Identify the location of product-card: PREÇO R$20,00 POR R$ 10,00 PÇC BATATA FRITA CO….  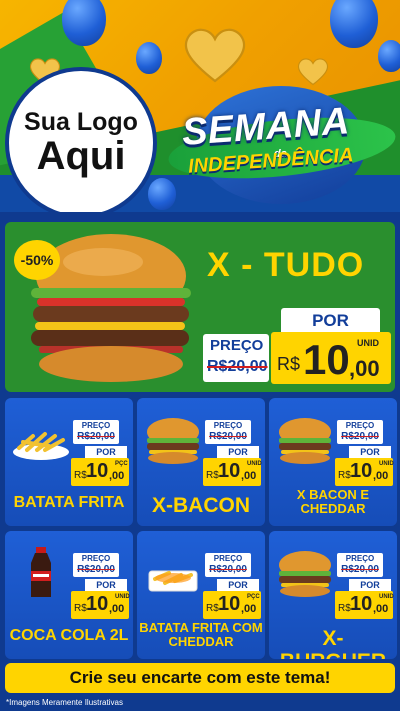
(201, 595).